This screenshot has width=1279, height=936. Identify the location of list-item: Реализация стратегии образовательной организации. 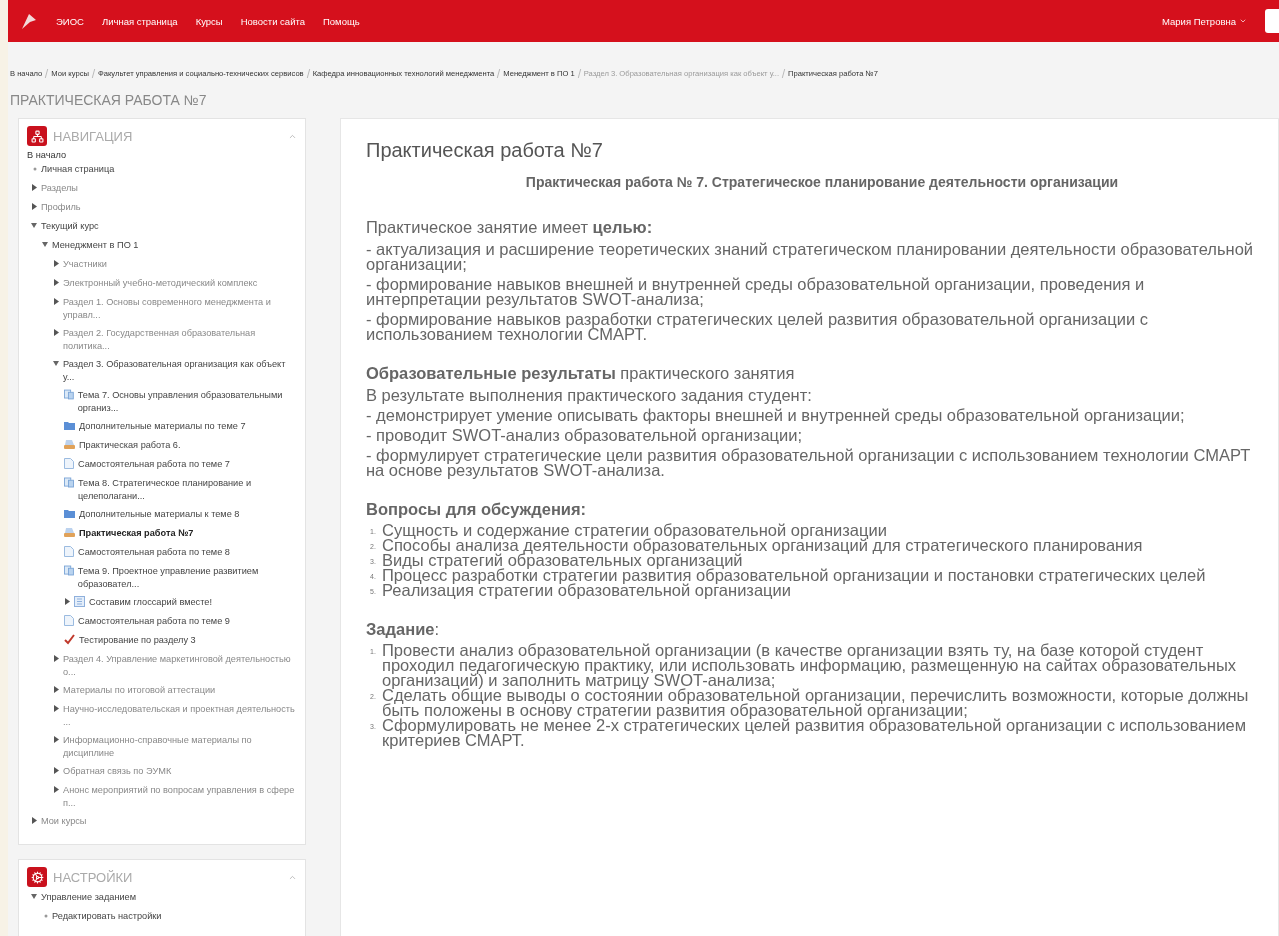
(586, 590).